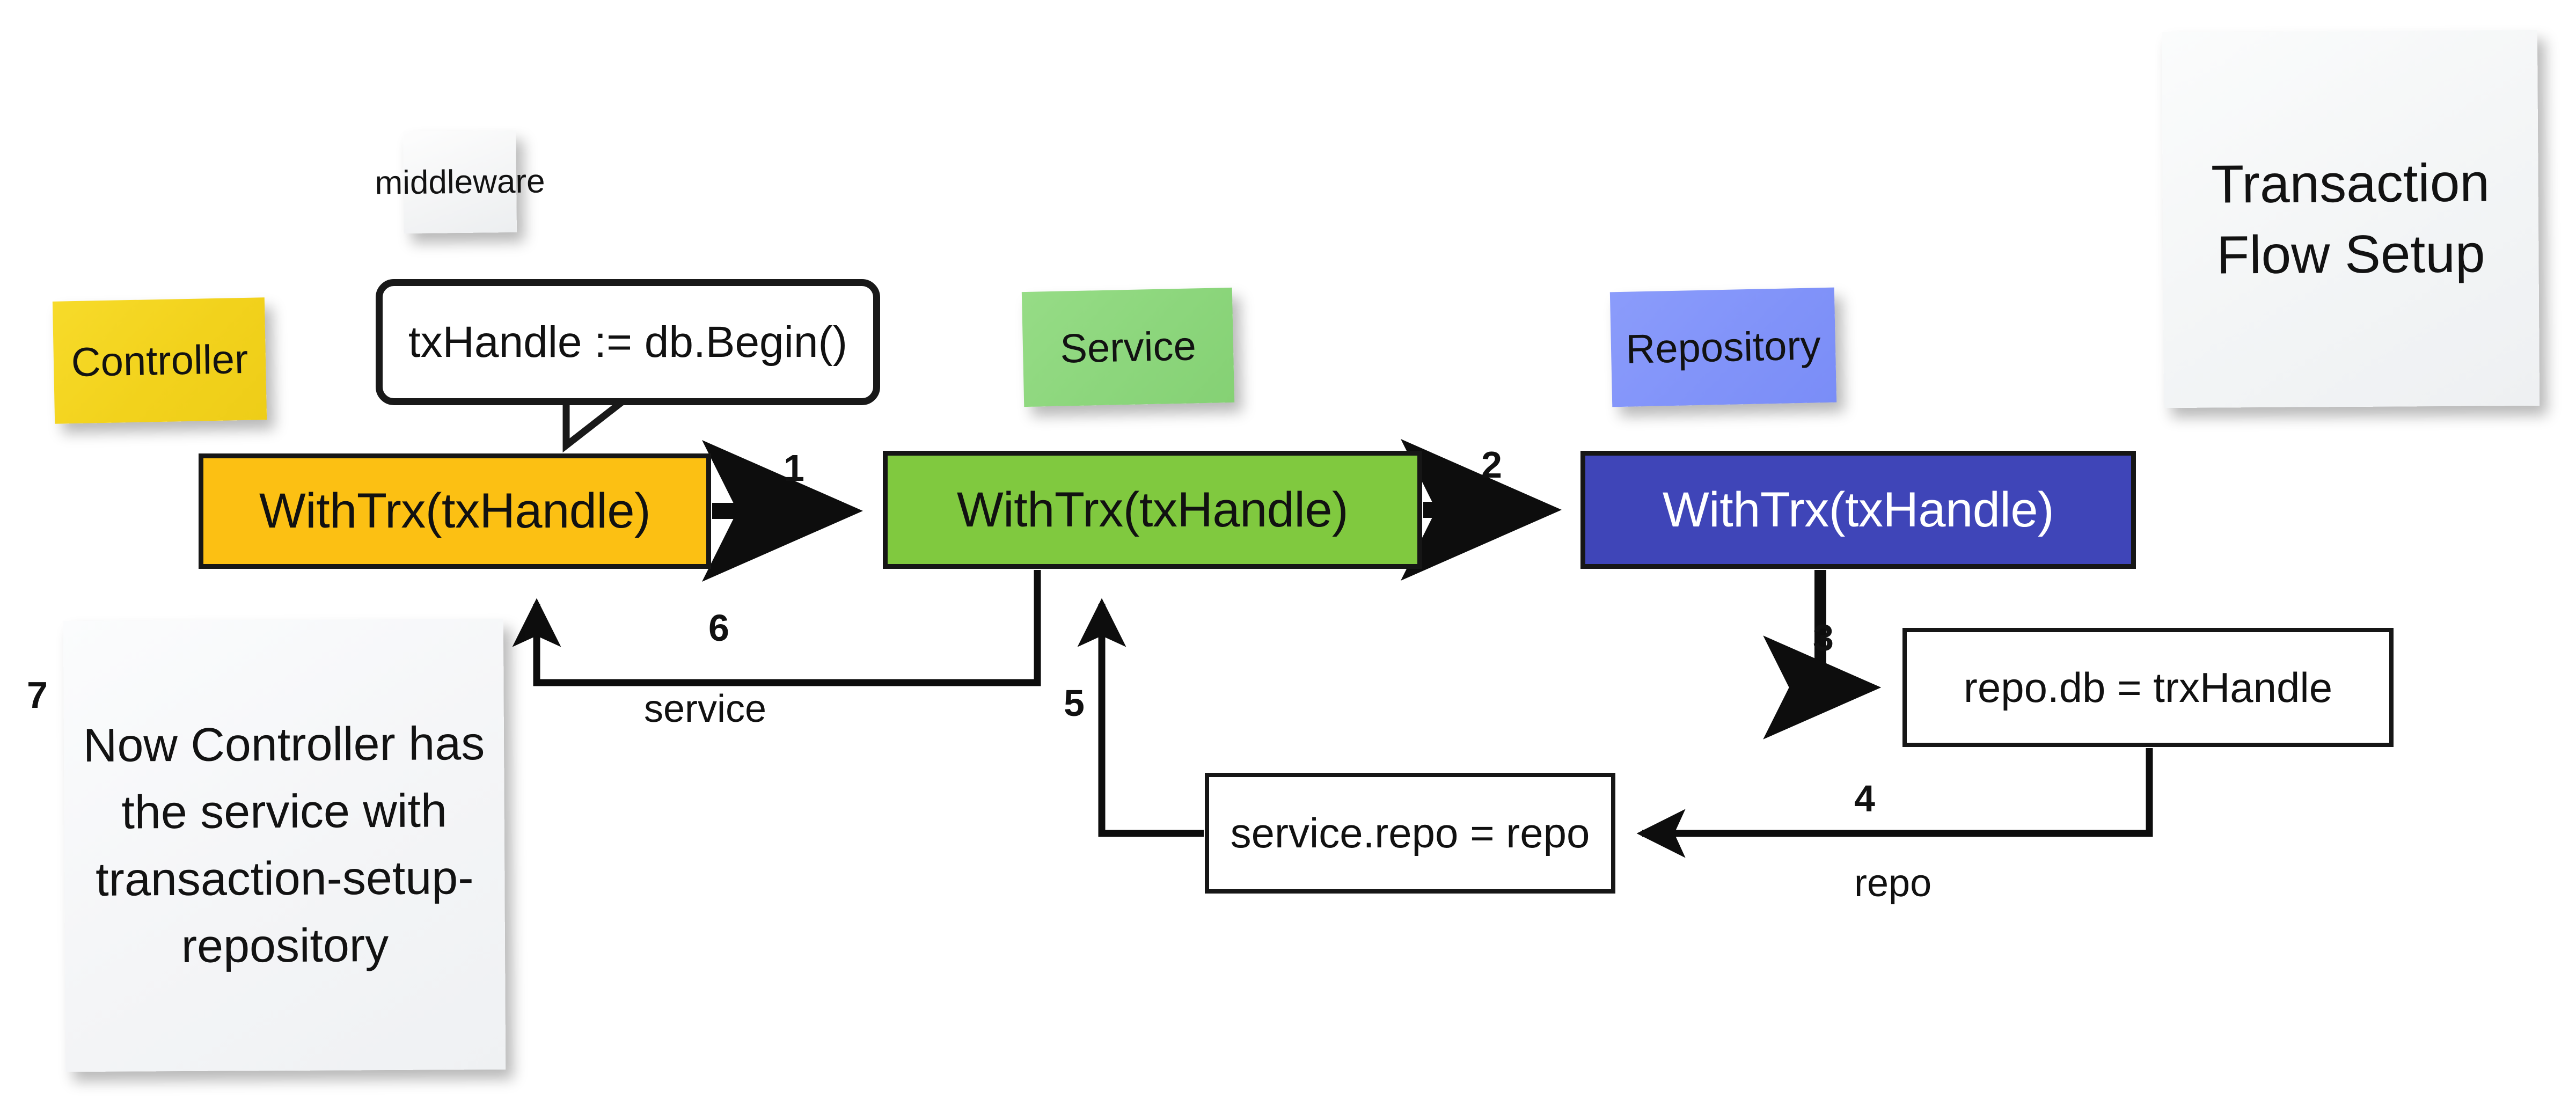 The image size is (2576, 1120). I want to click on edge-5-arrow, so click(1140, 717).